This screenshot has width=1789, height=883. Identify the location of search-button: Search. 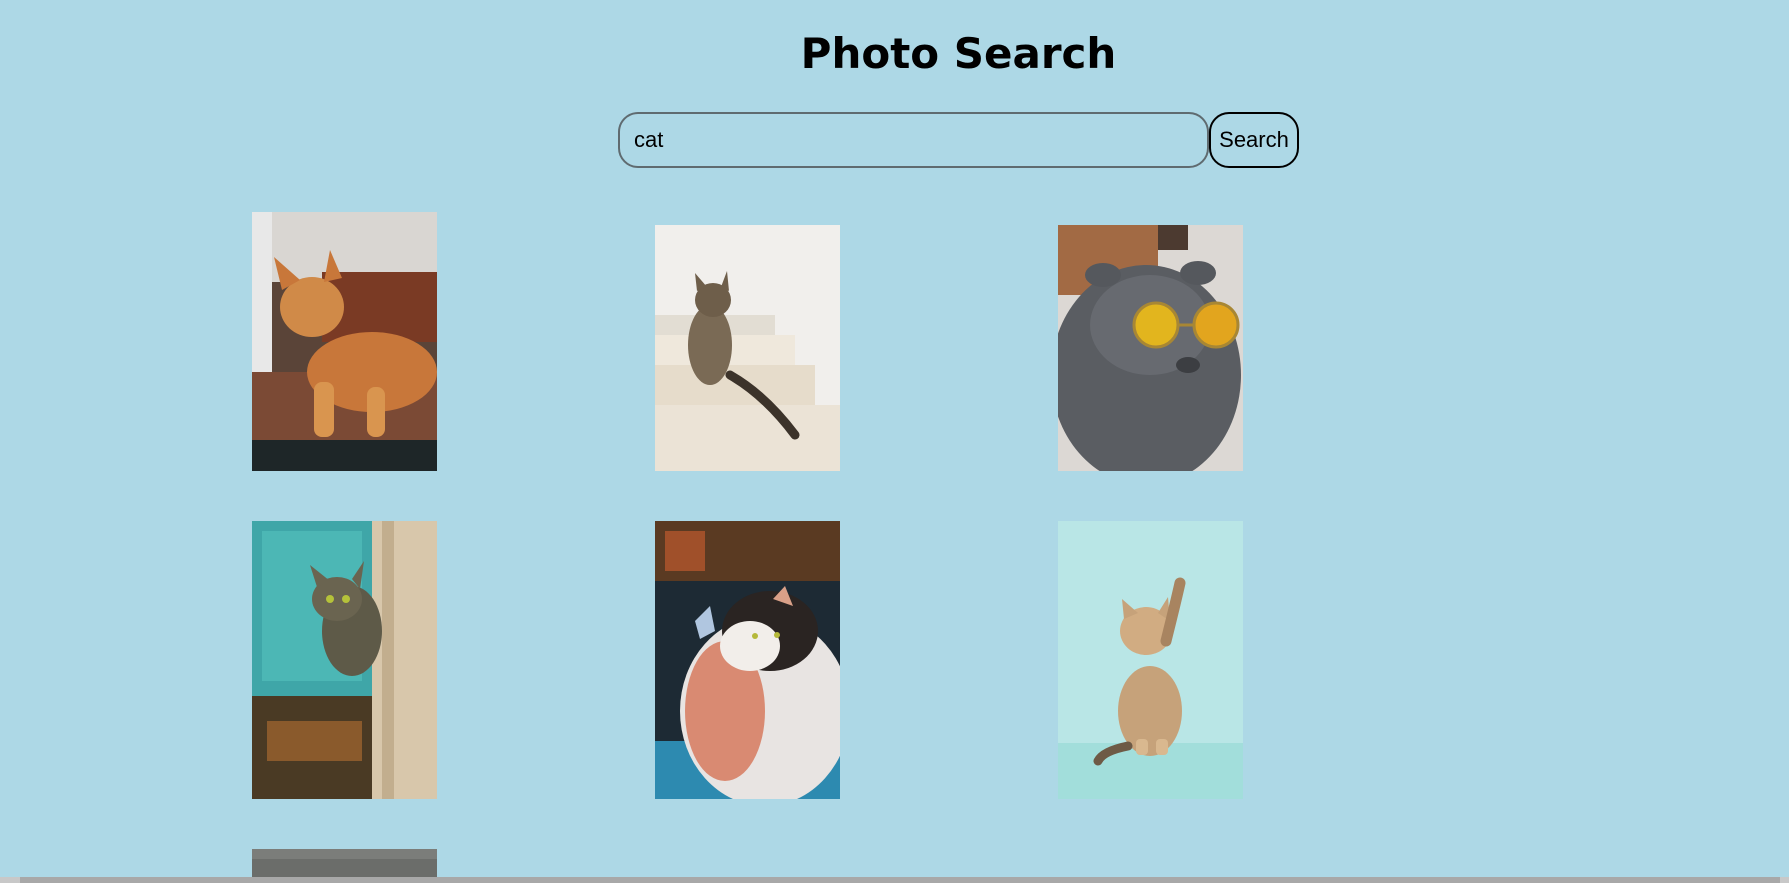
(1254, 140).